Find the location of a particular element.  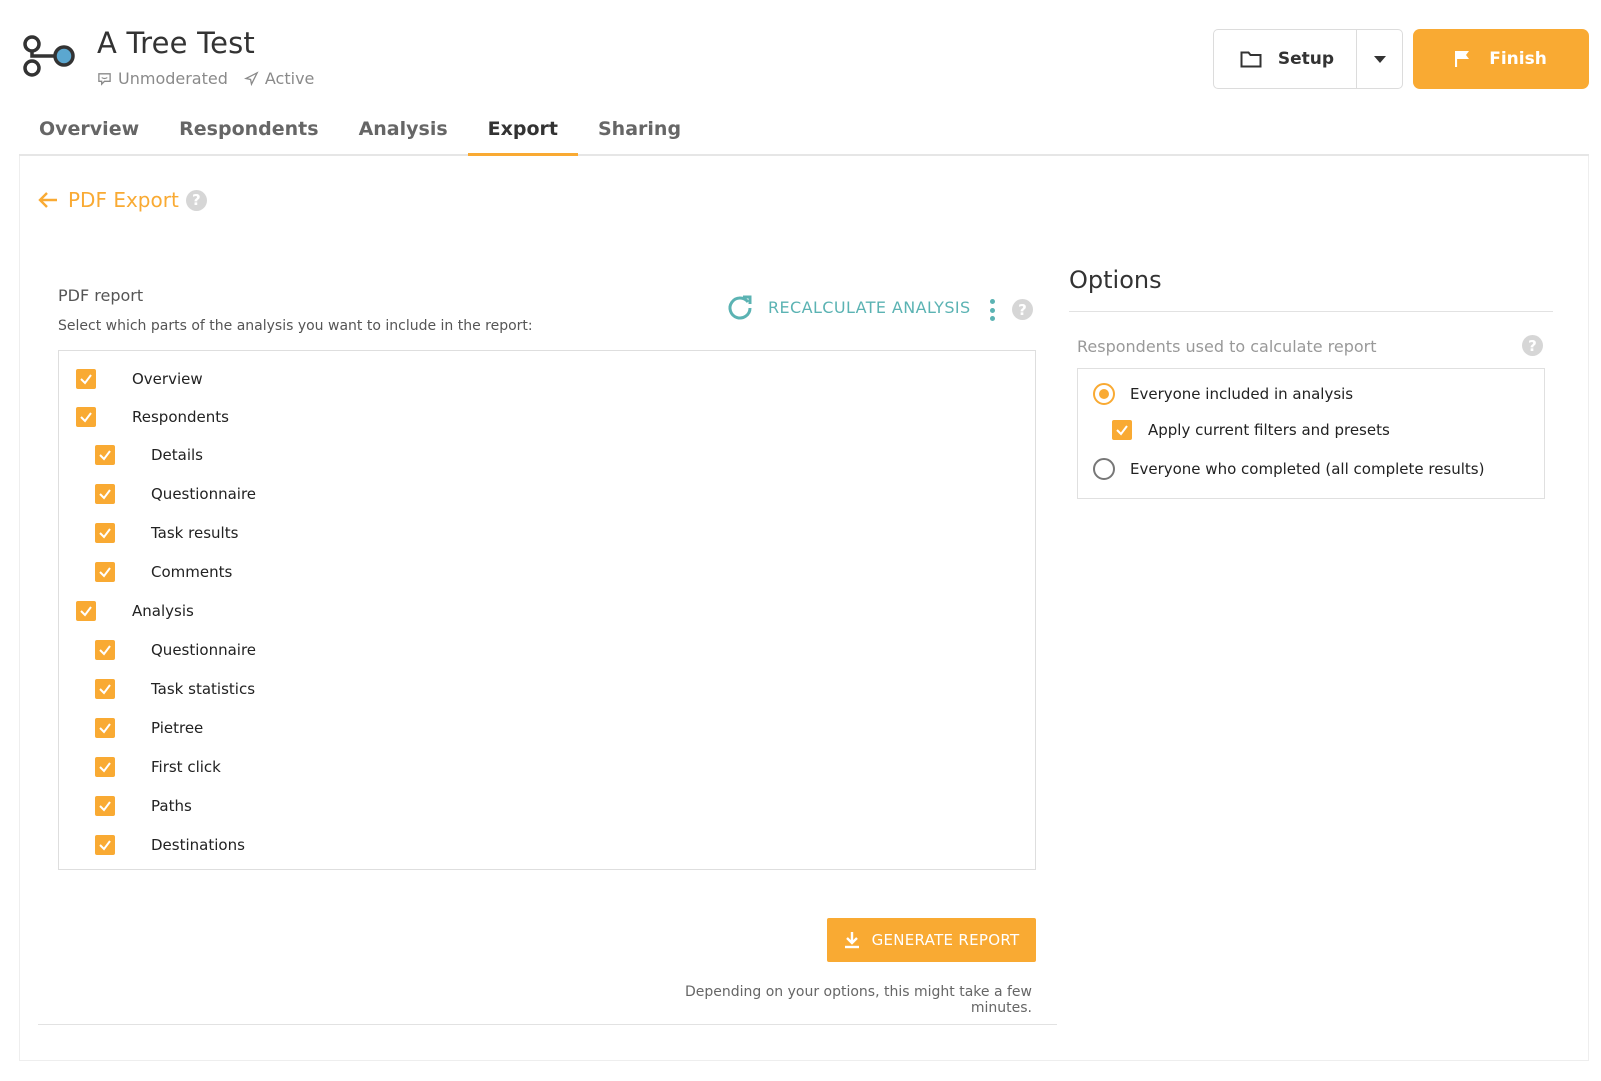

recalculate-button: RECALCULATE ANALYSIS is located at coordinates (848, 307).